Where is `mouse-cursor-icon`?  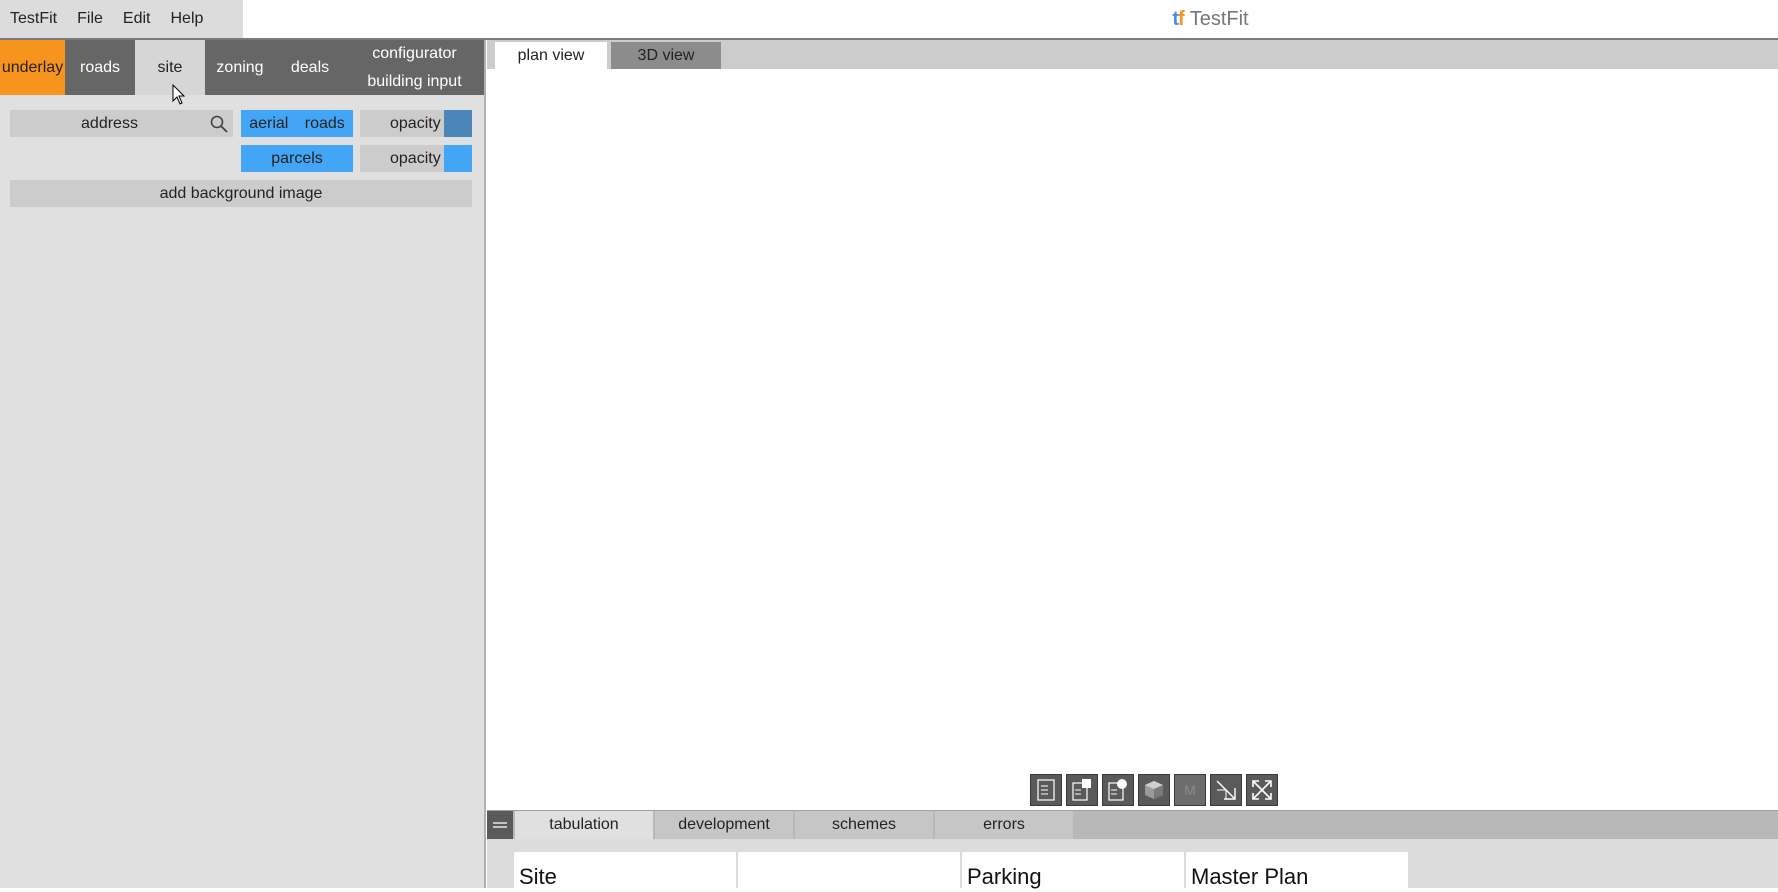 mouse-cursor-icon is located at coordinates (179, 94).